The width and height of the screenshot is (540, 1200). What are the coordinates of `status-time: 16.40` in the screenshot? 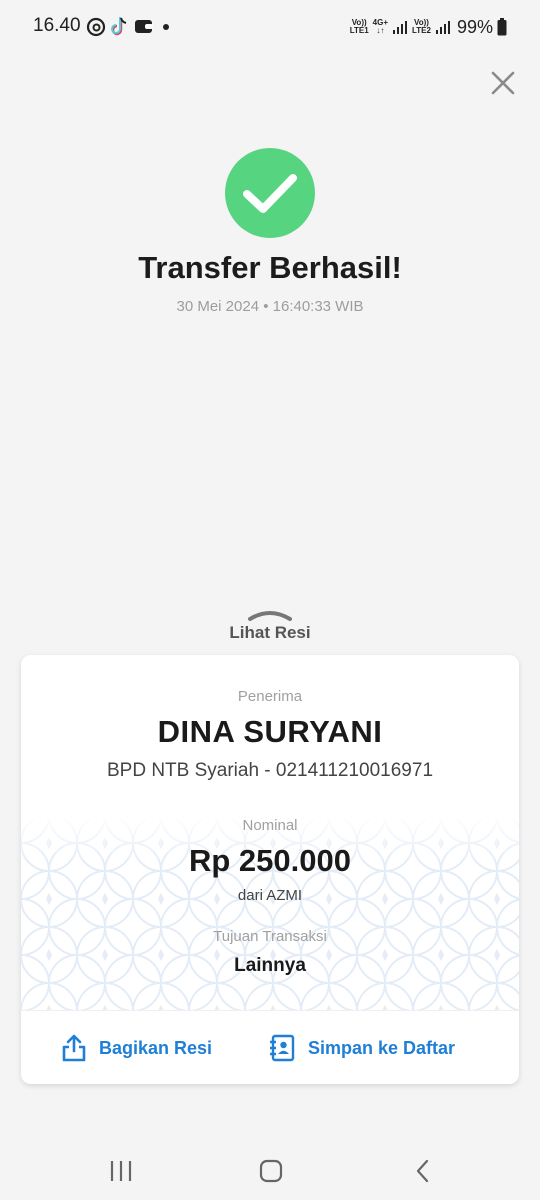 It's located at (57, 25).